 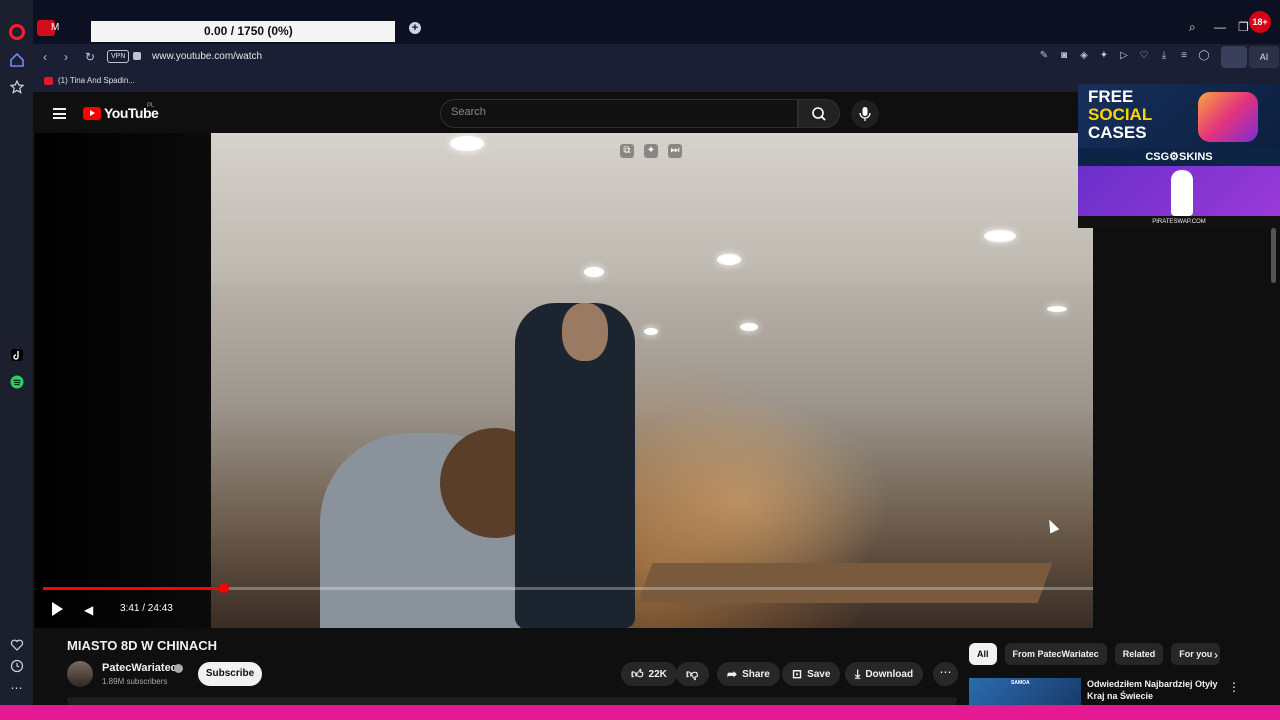 I want to click on video-person-head, so click(x=585, y=332).